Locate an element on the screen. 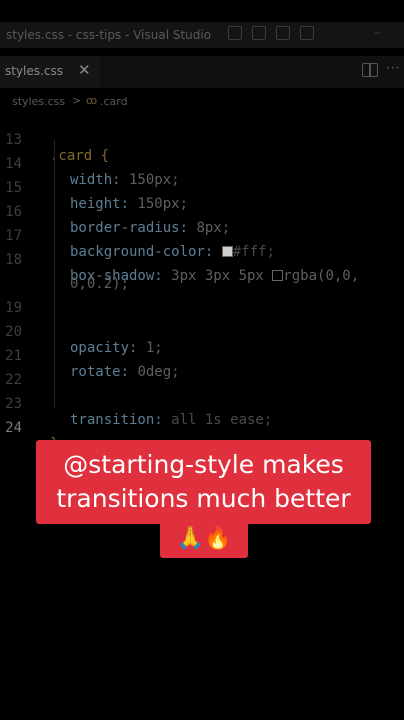 The height and width of the screenshot is (720, 404). caption-line-1: @starting-style makes is located at coordinates (203, 464).